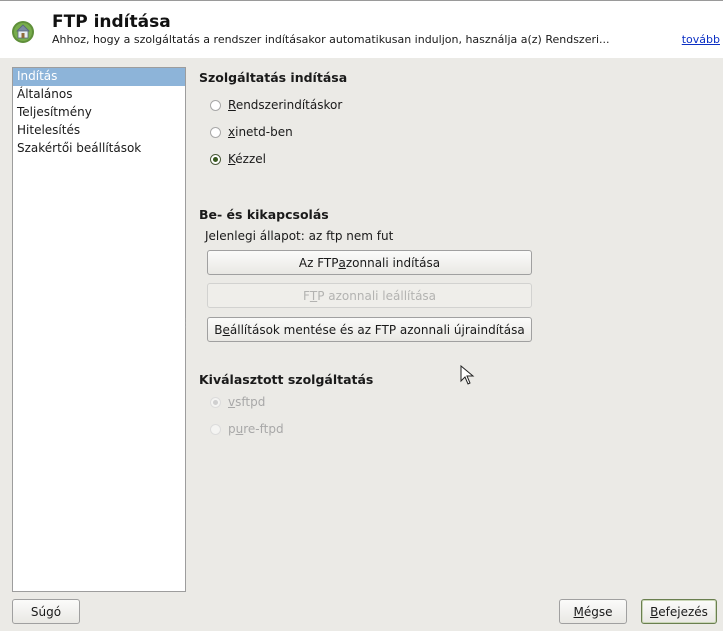  I want to click on start-ftp-button: Az FTP a zonnali indítása, so click(369, 262).